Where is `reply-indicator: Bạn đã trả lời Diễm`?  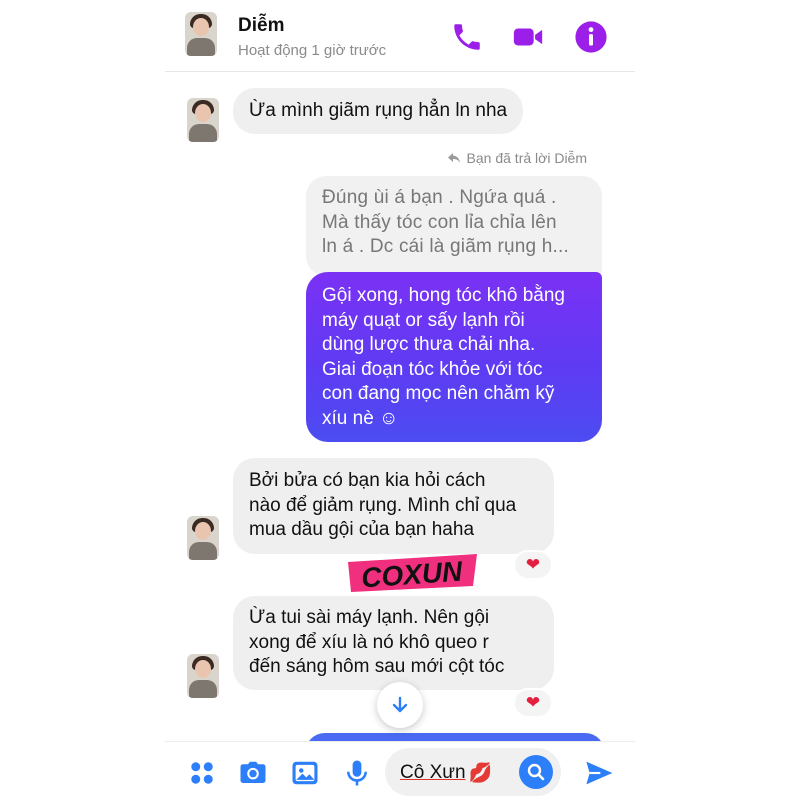
reply-indicator: Bạn đã trả lời Diễm is located at coordinates (517, 158).